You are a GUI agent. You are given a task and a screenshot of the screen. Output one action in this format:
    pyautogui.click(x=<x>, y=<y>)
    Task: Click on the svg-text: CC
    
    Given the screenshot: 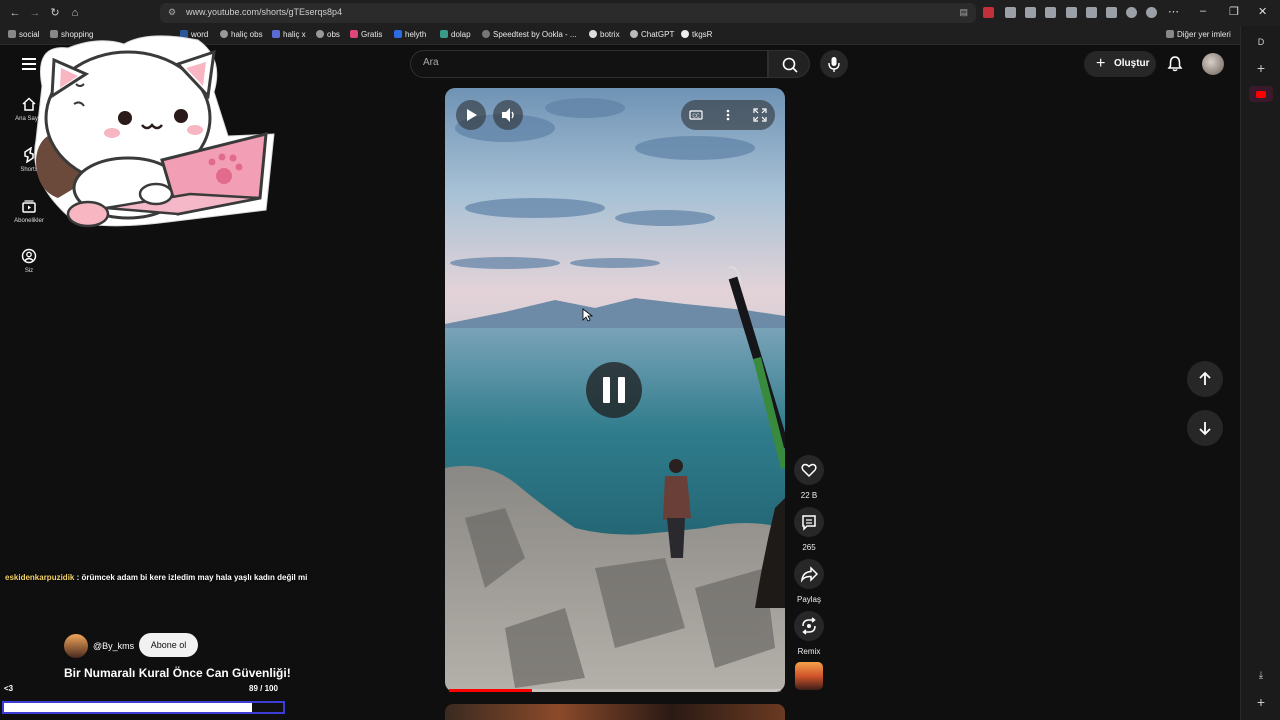 What is the action you would take?
    pyautogui.click(x=696, y=117)
    